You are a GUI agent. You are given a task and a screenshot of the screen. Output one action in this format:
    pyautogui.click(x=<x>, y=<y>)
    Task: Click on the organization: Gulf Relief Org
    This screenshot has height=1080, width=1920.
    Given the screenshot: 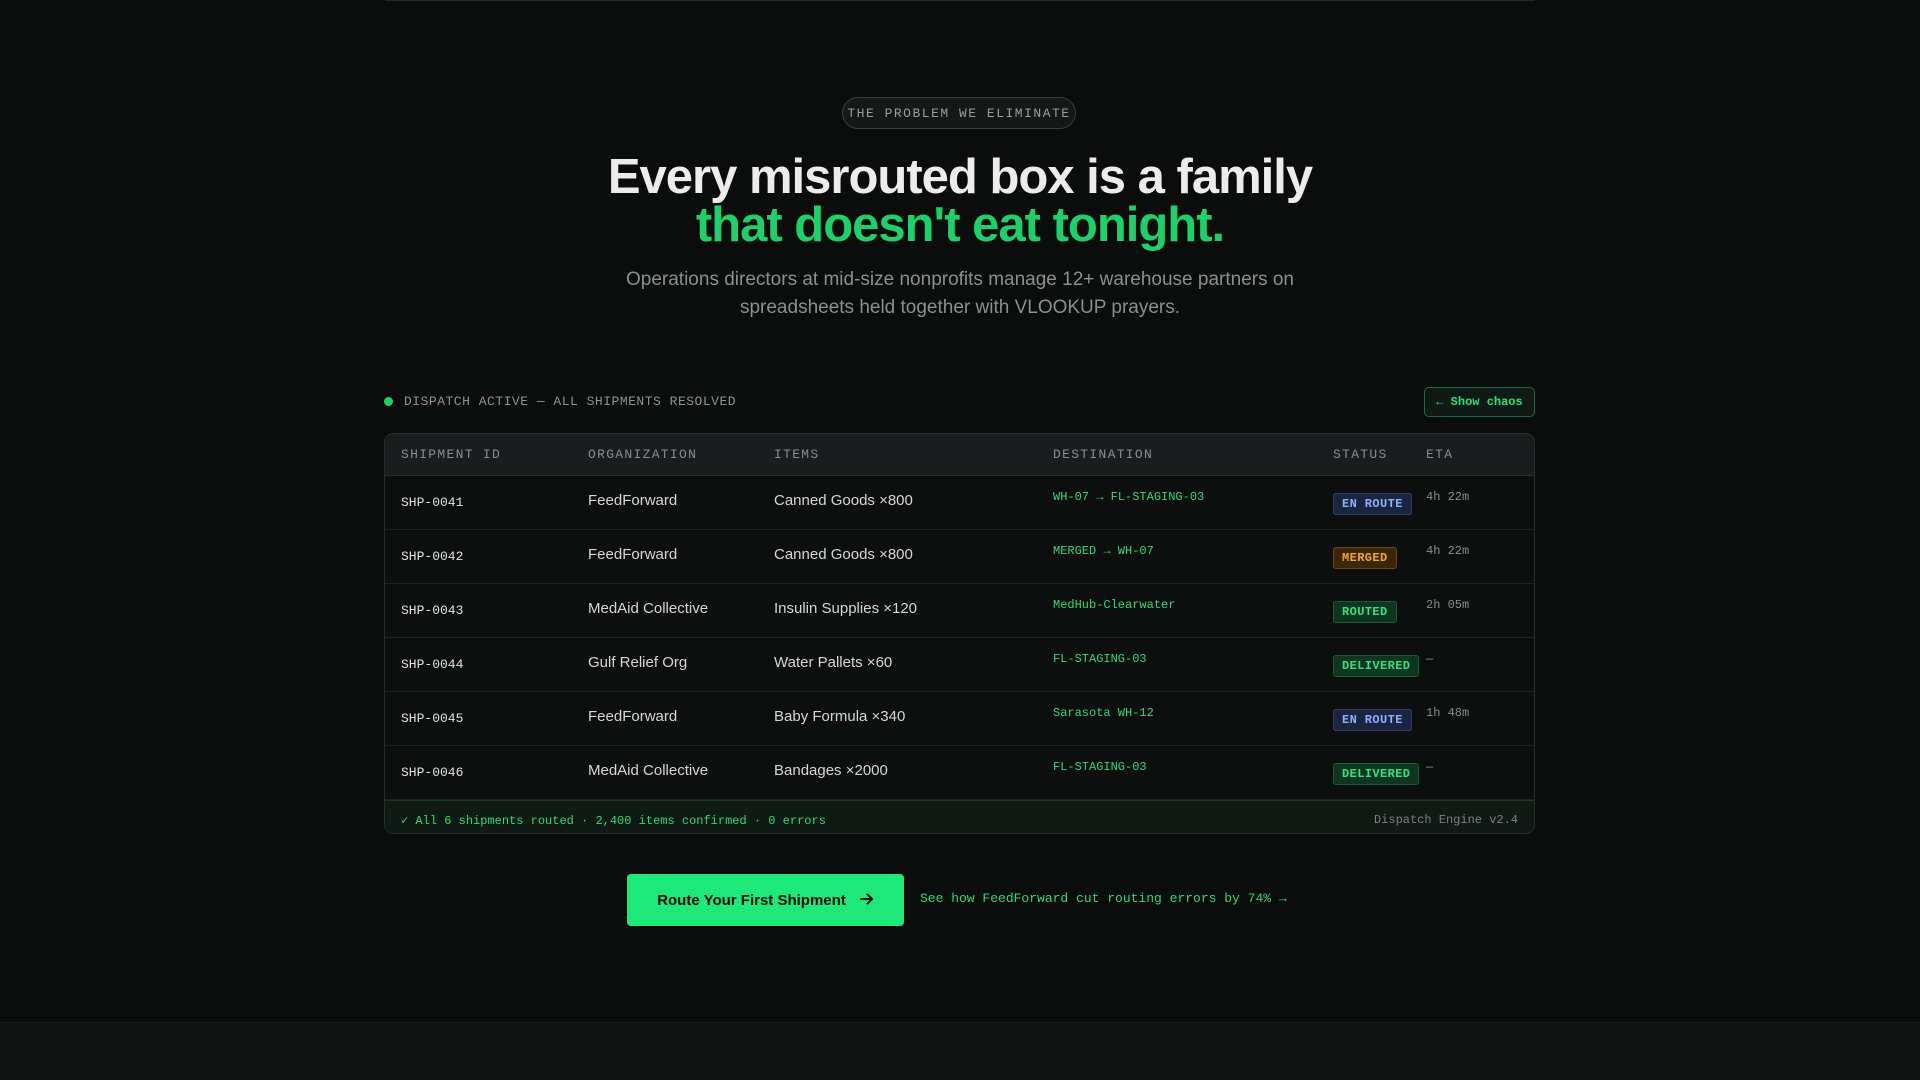 What is the action you would take?
    pyautogui.click(x=638, y=662)
    